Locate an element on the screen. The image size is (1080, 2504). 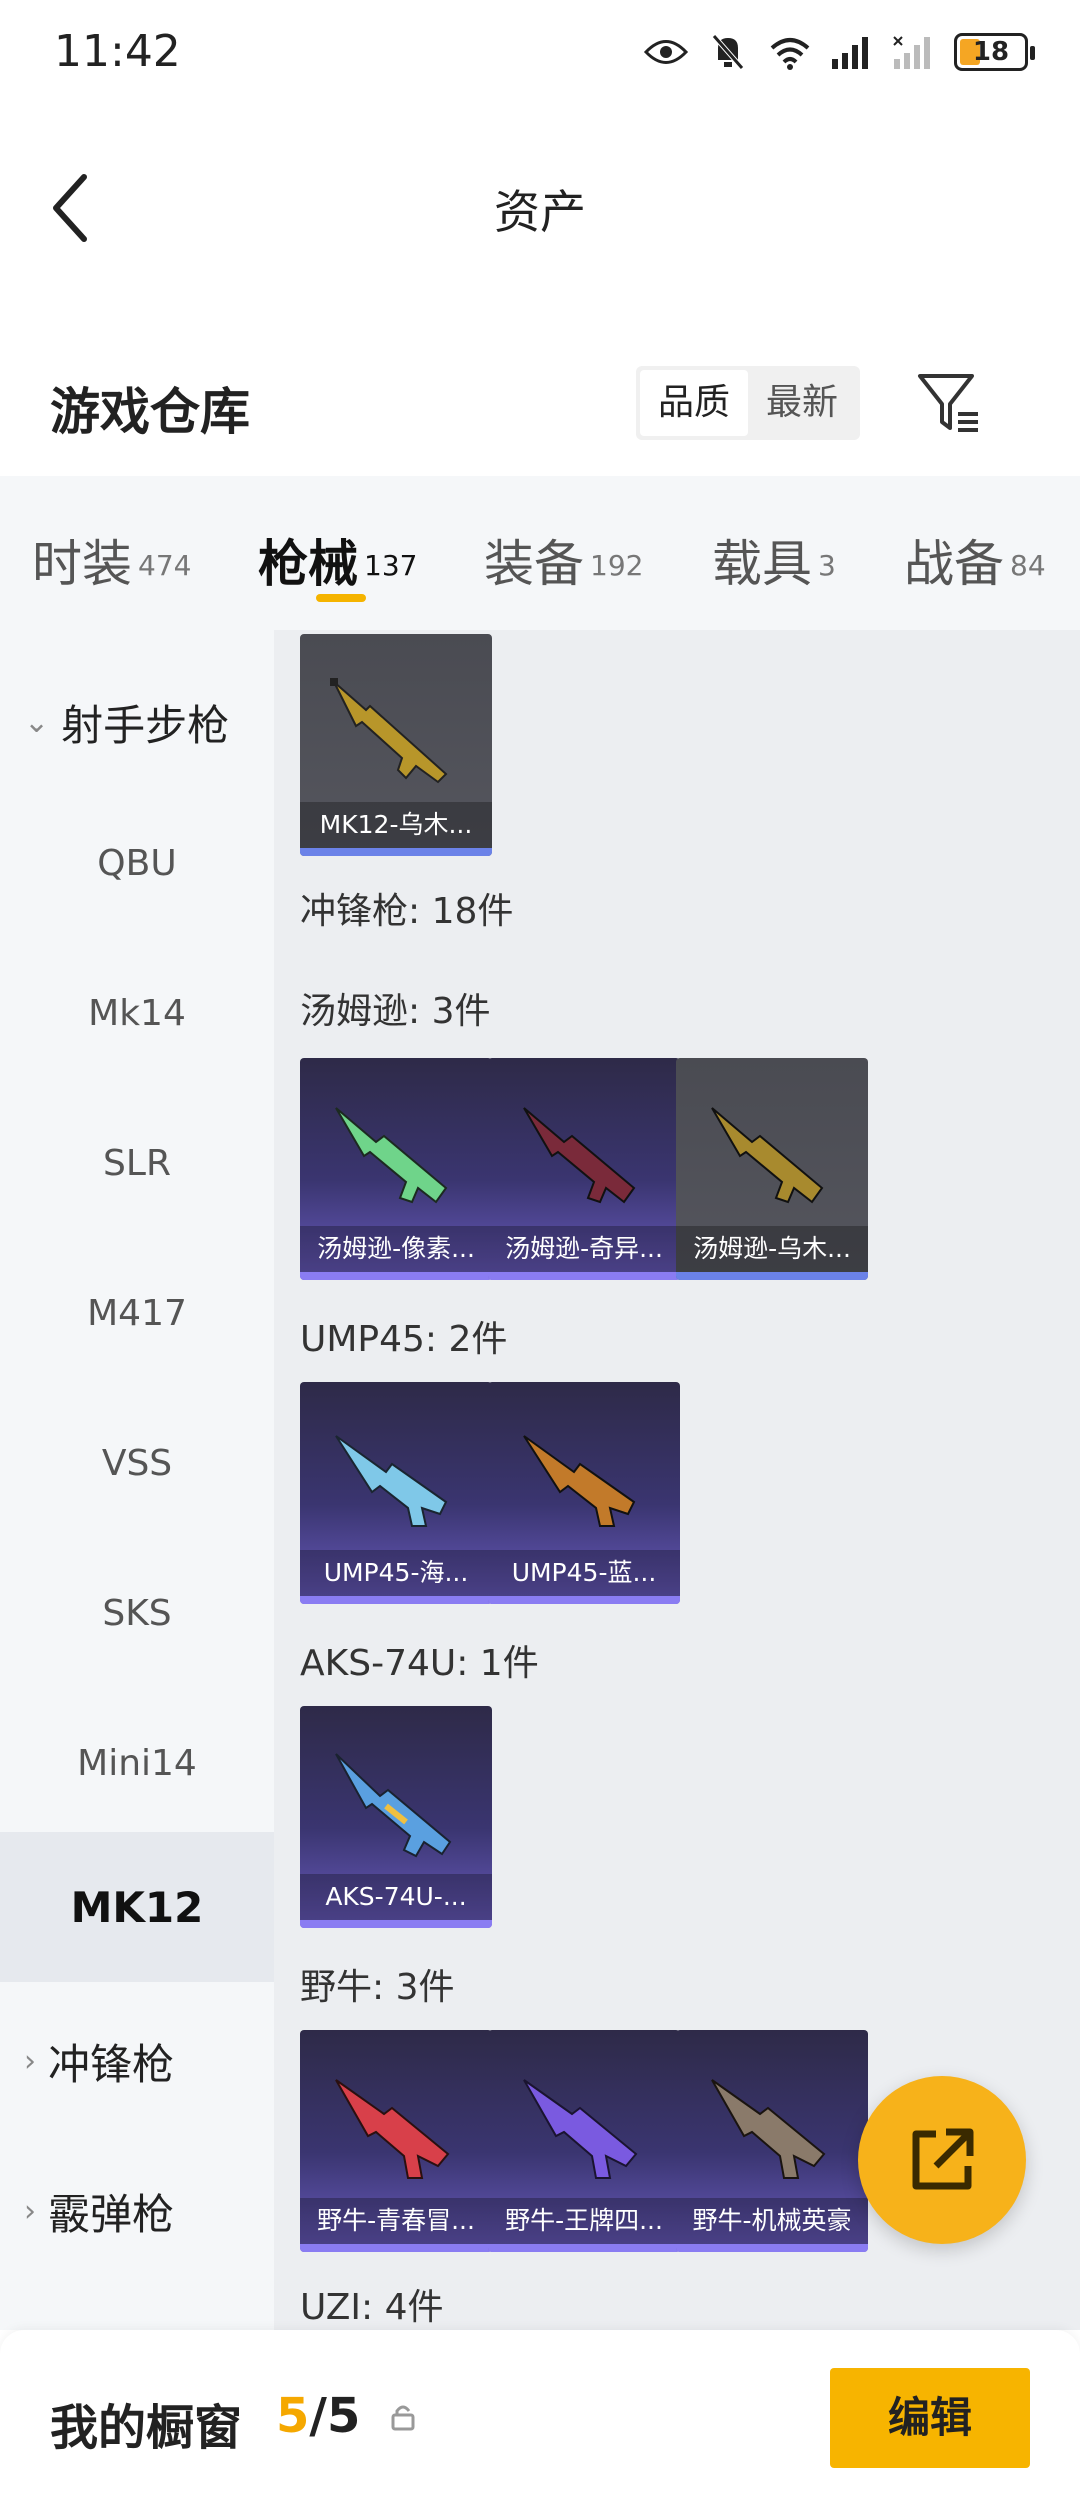
sidebar-item-mk12: MK12 is located at coordinates (137, 1907).